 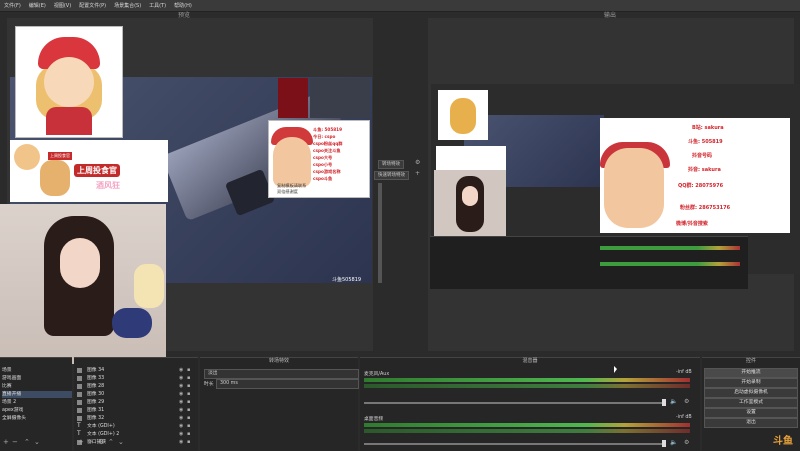 What do you see at coordinates (97, 170) in the screenshot?
I see `banner-title: 上周投食官` at bounding box center [97, 170].